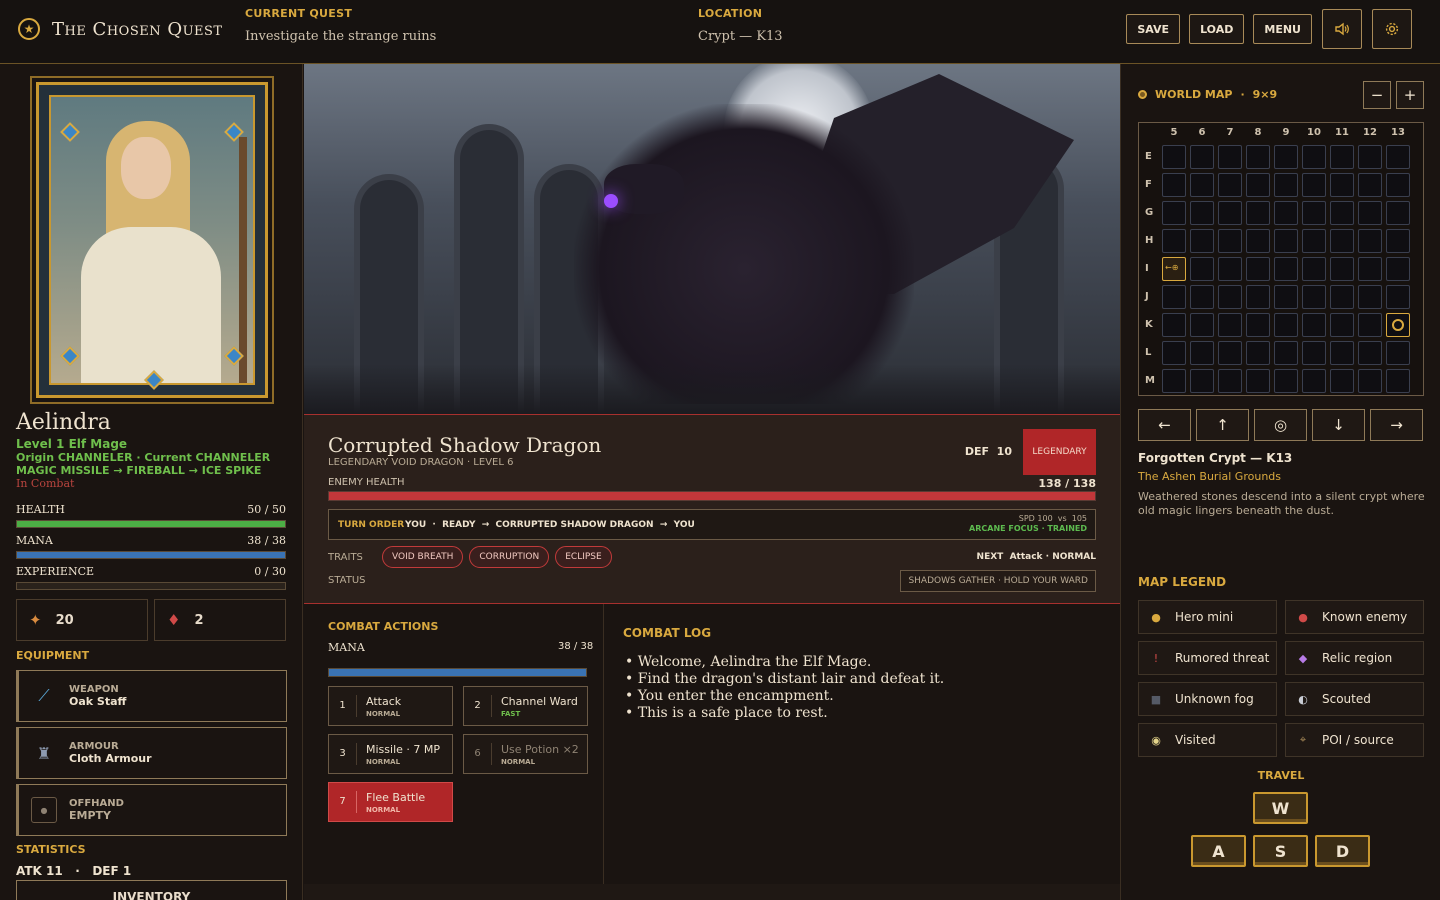  What do you see at coordinates (1222, 425) in the screenshot?
I see `move-north-button: ↑` at bounding box center [1222, 425].